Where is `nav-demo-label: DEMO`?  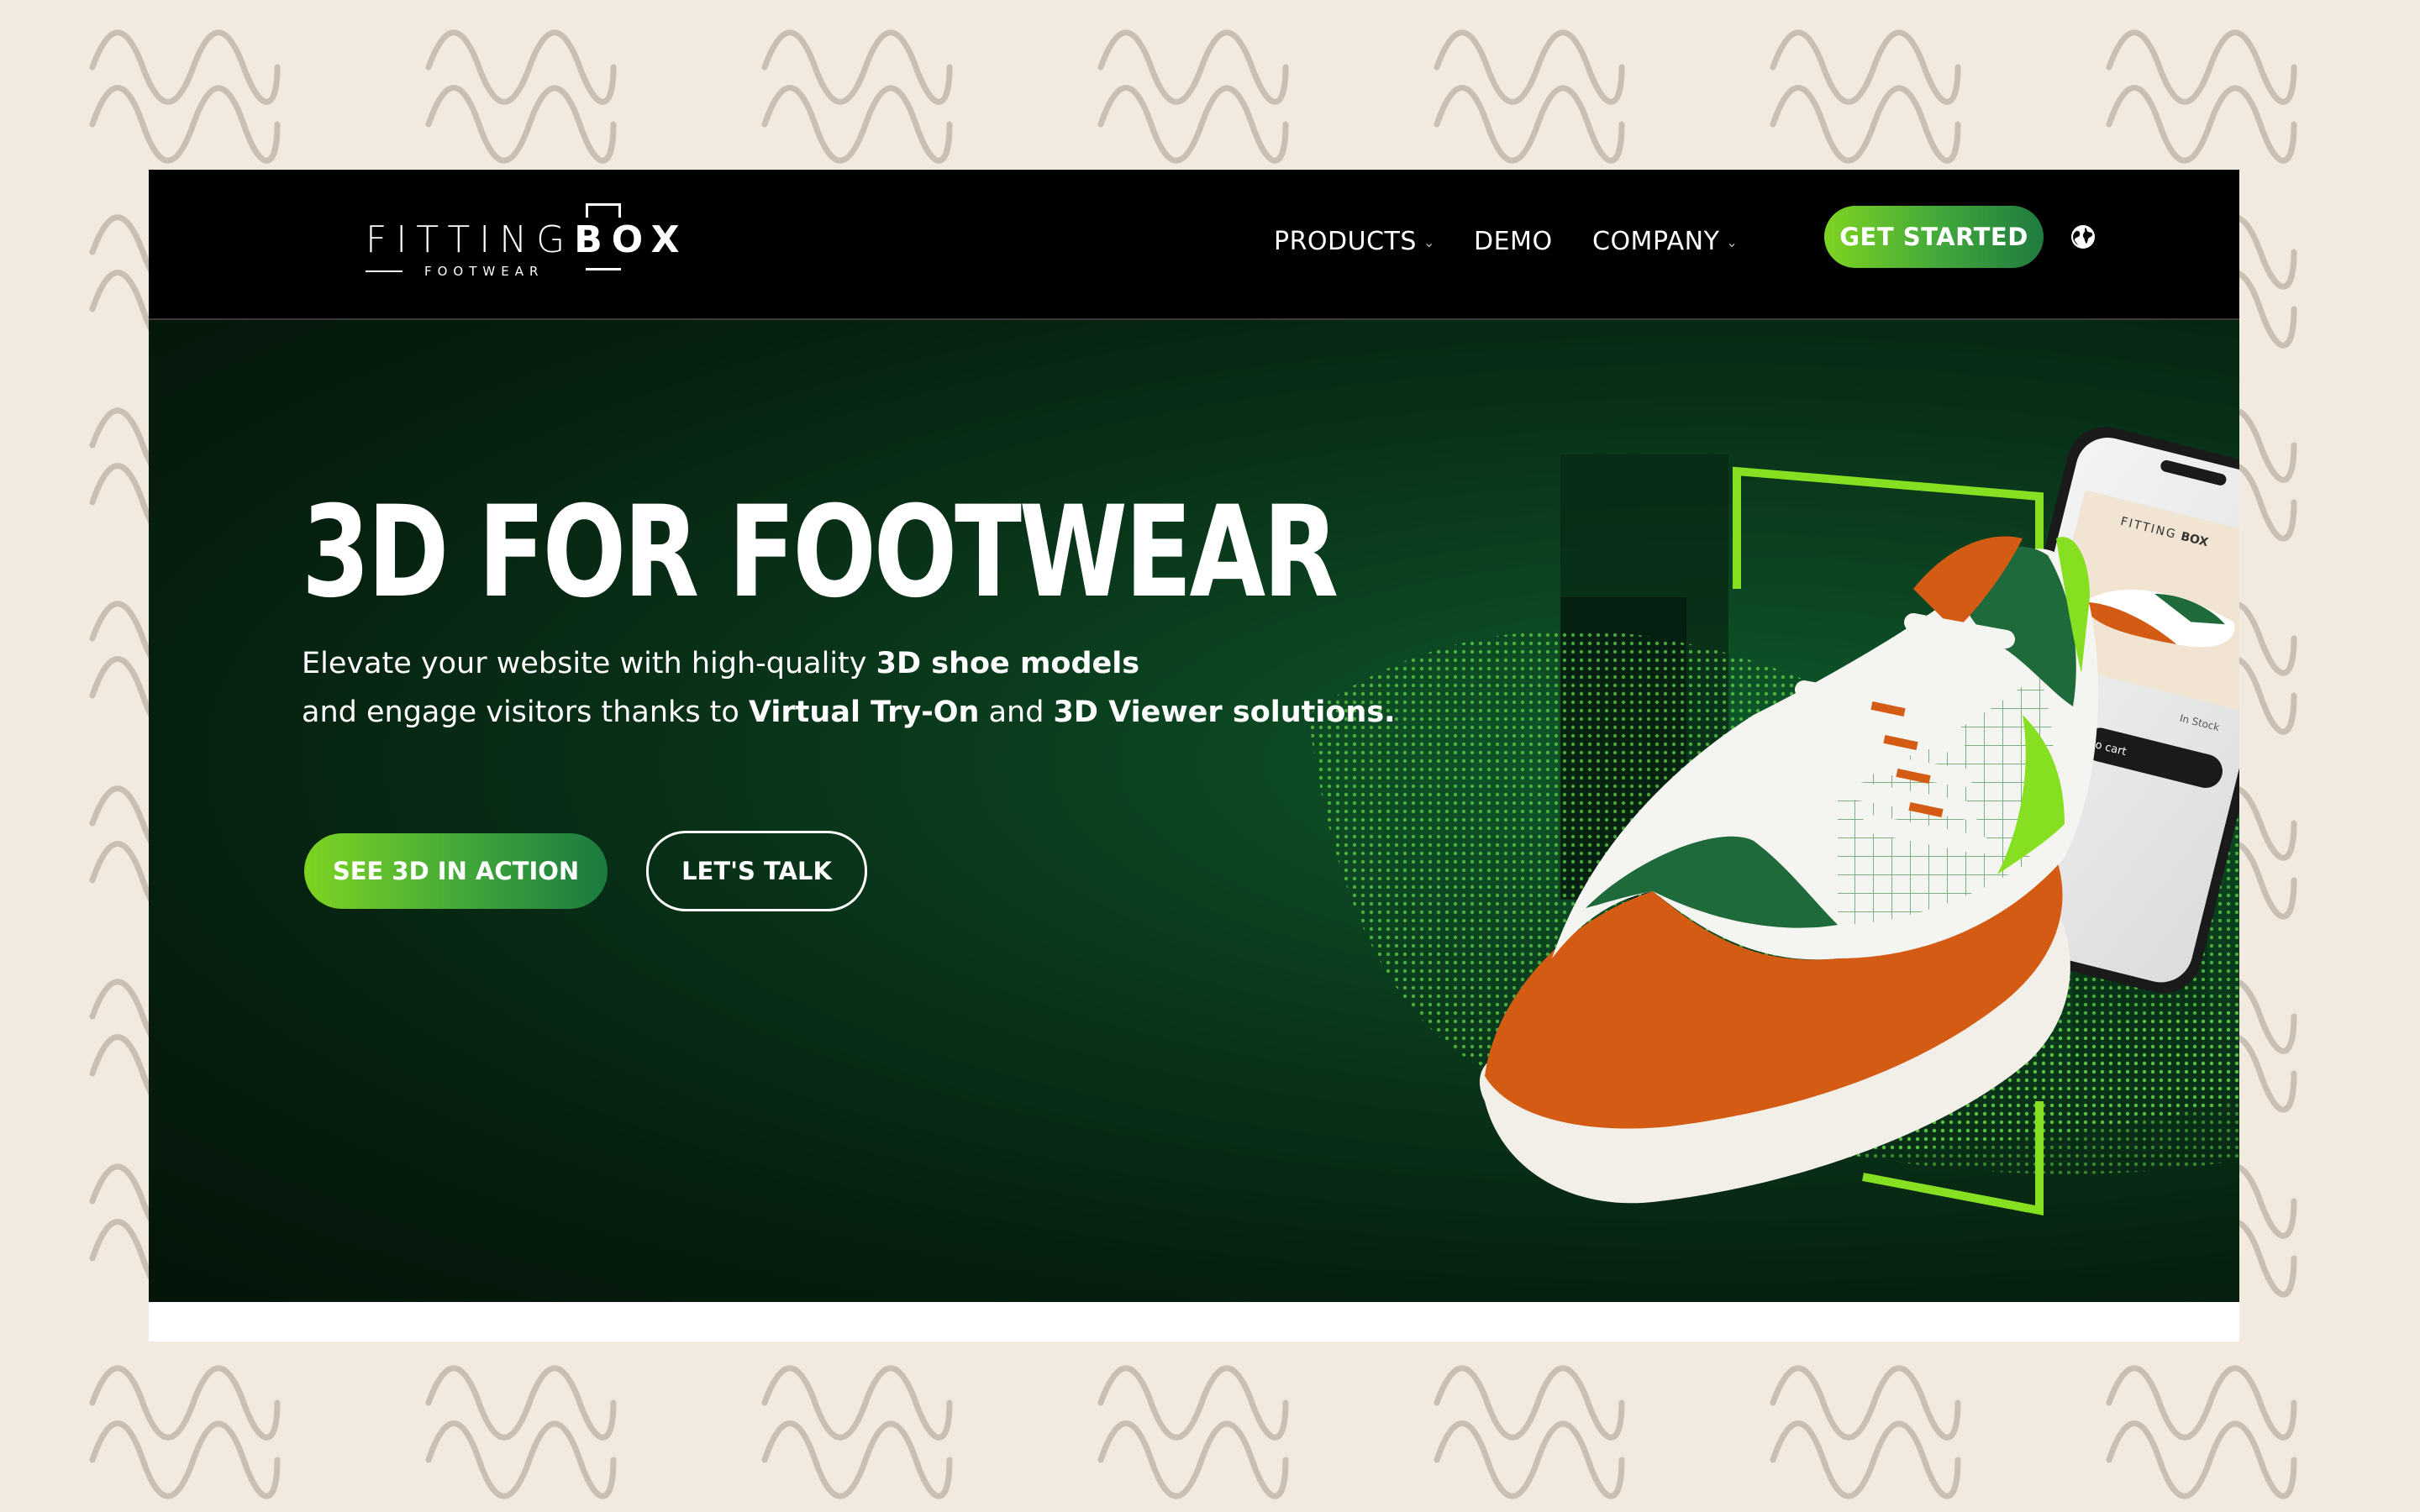 nav-demo-label: DEMO is located at coordinates (1513, 241).